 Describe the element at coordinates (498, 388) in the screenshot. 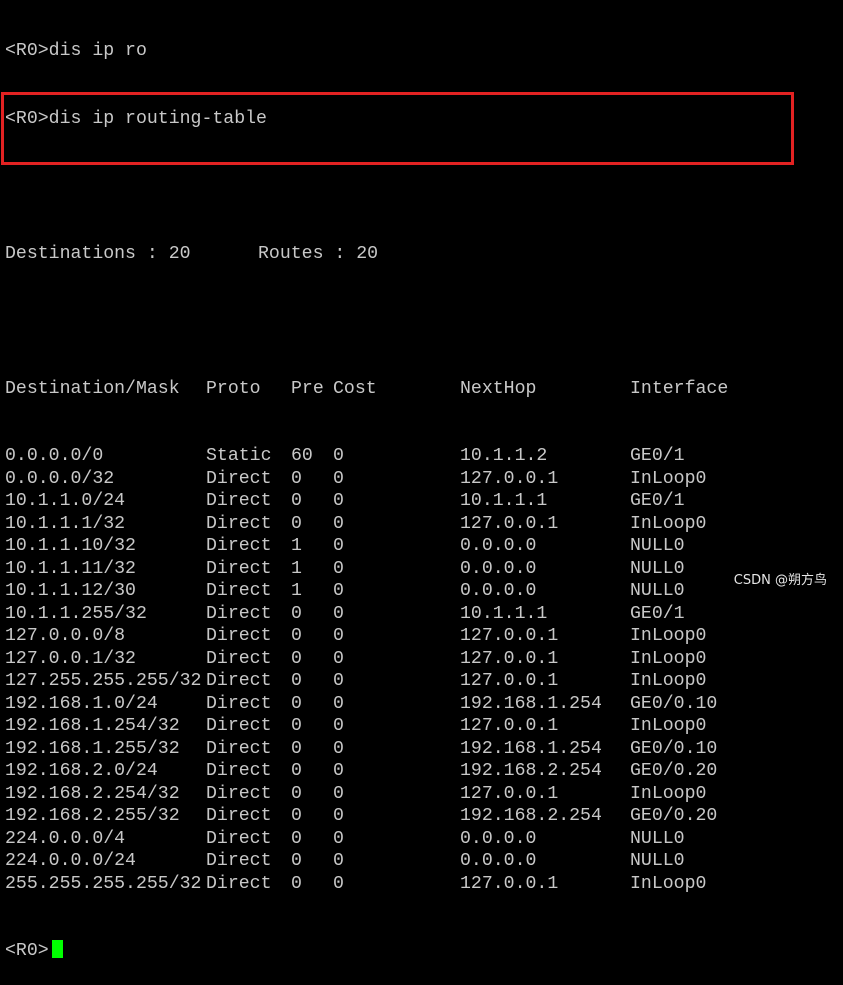

I see `header-nexthop: NextHop` at that location.